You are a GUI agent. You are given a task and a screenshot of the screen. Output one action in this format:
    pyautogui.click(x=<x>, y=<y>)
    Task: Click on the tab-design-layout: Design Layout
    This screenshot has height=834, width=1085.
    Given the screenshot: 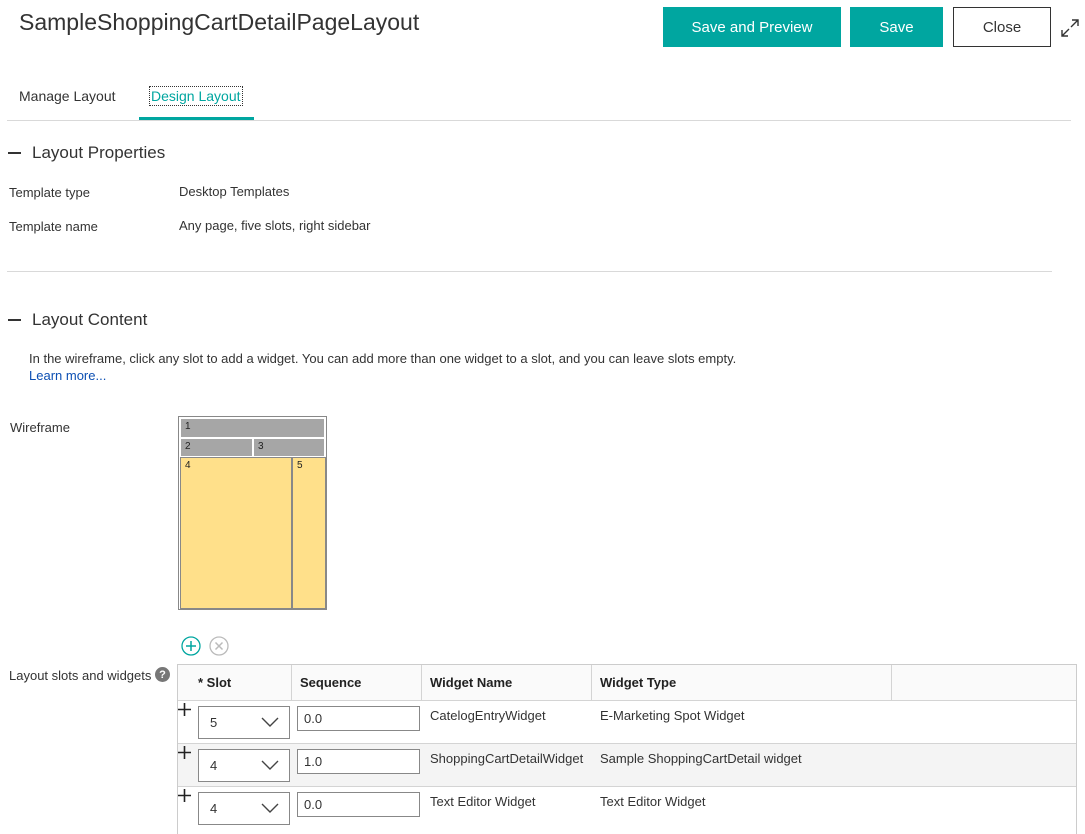 What is the action you would take?
    pyautogui.click(x=196, y=96)
    